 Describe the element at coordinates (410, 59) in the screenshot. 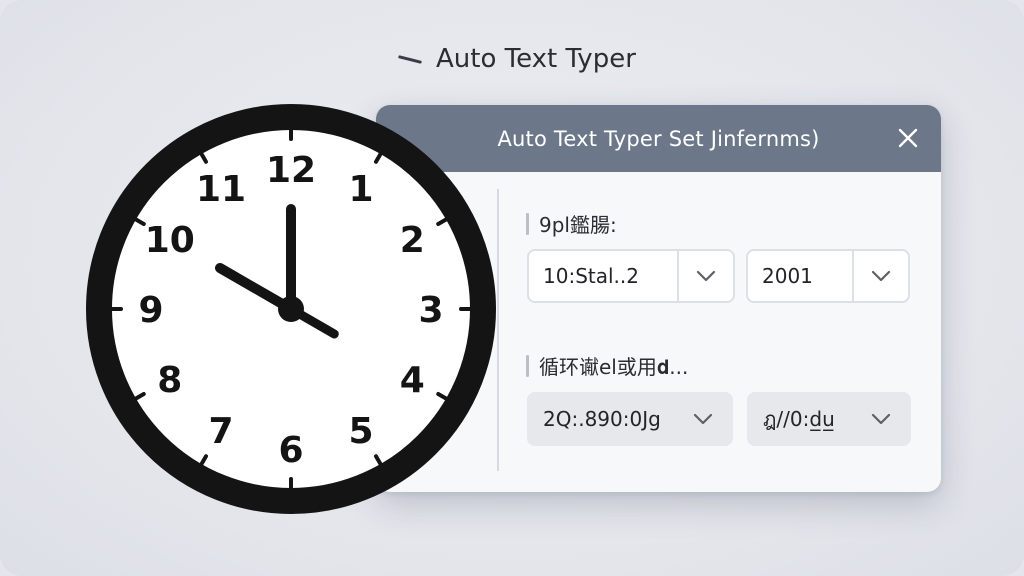

I see `dash-icon` at that location.